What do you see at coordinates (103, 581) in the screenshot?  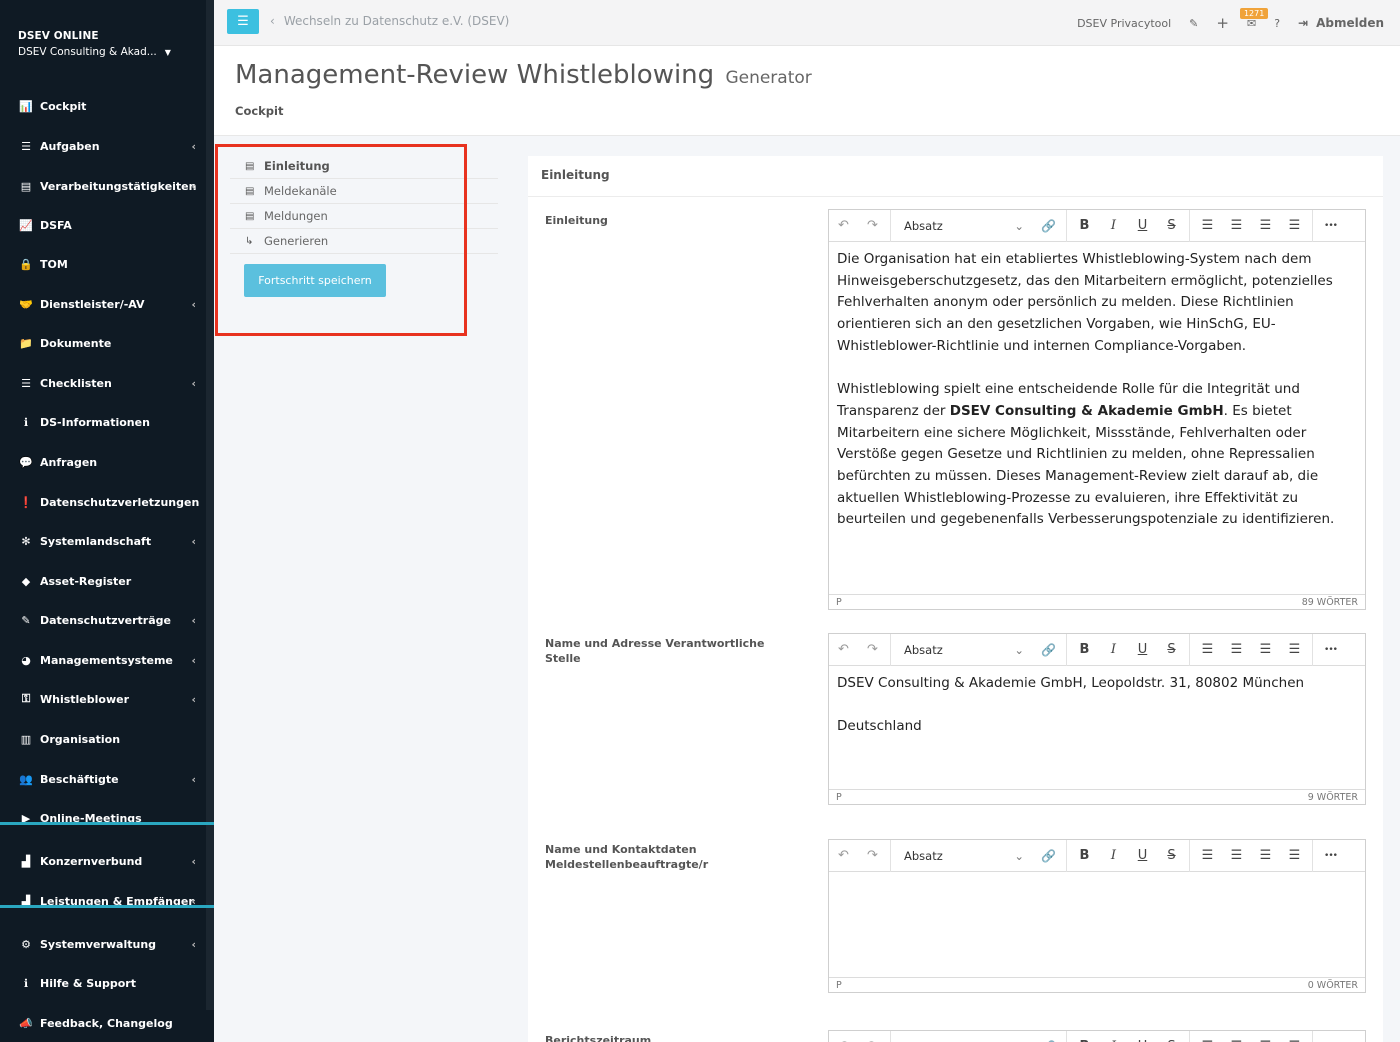 I see `sidebar-item: ◆ Asset-Register` at bounding box center [103, 581].